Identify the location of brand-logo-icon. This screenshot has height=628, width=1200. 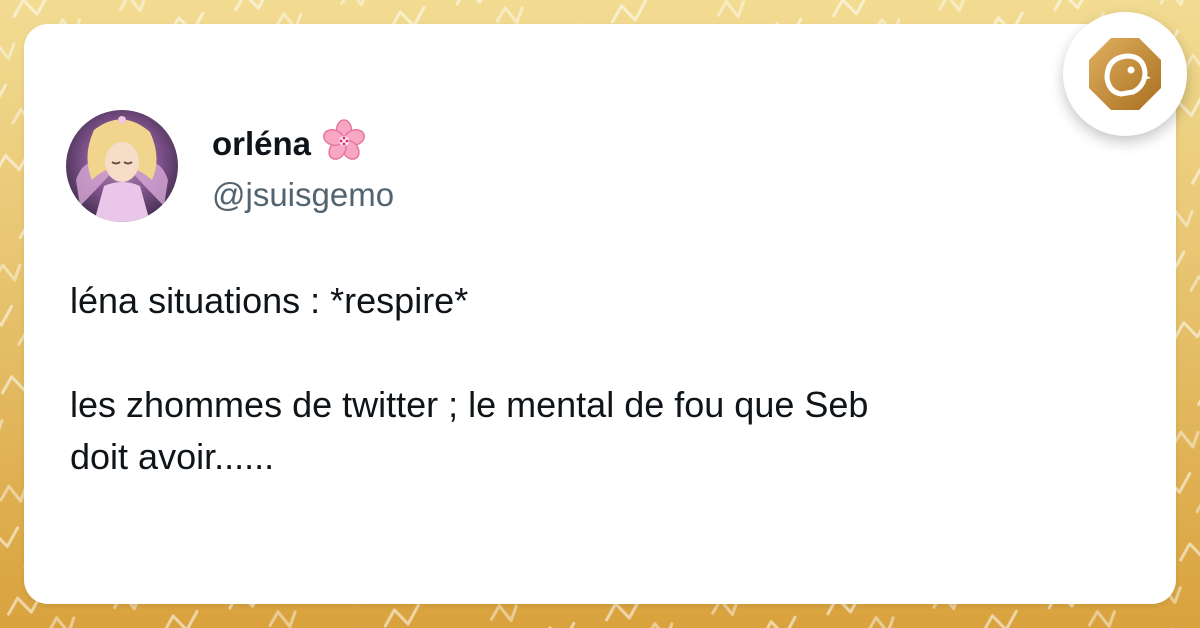
(1125, 74).